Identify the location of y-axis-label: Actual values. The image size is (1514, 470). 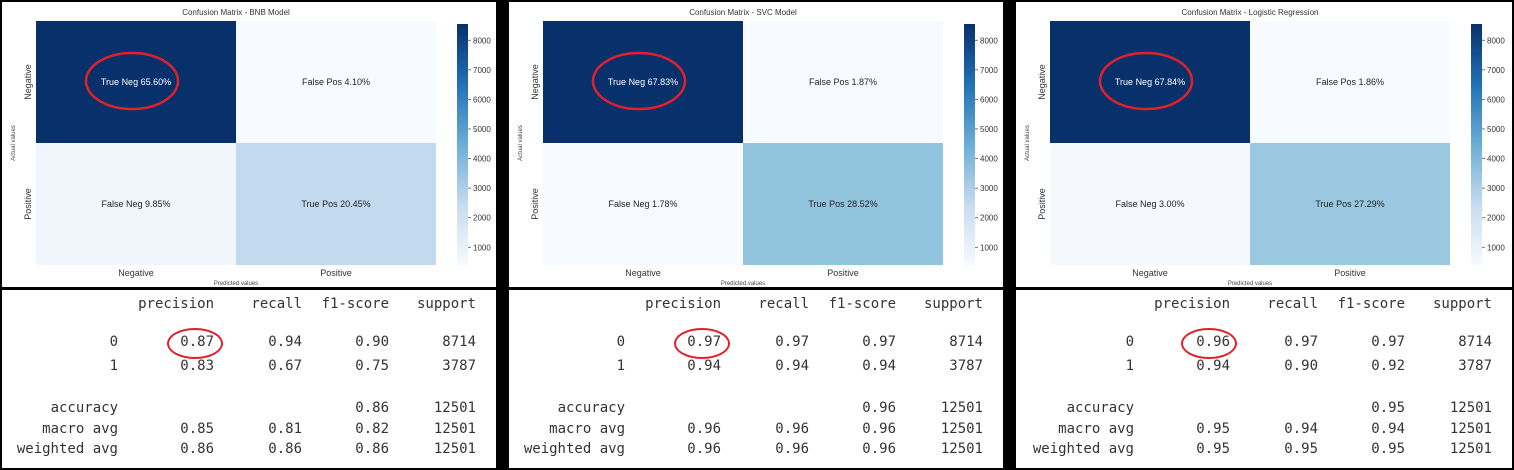
(1028, 143).